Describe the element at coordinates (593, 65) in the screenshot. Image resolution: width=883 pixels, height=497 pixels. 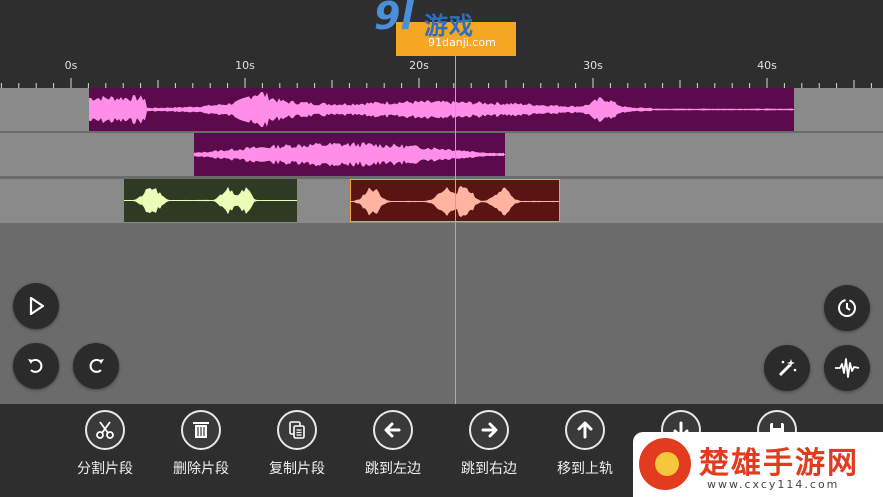
I see `tick-label-30s: 30s` at that location.